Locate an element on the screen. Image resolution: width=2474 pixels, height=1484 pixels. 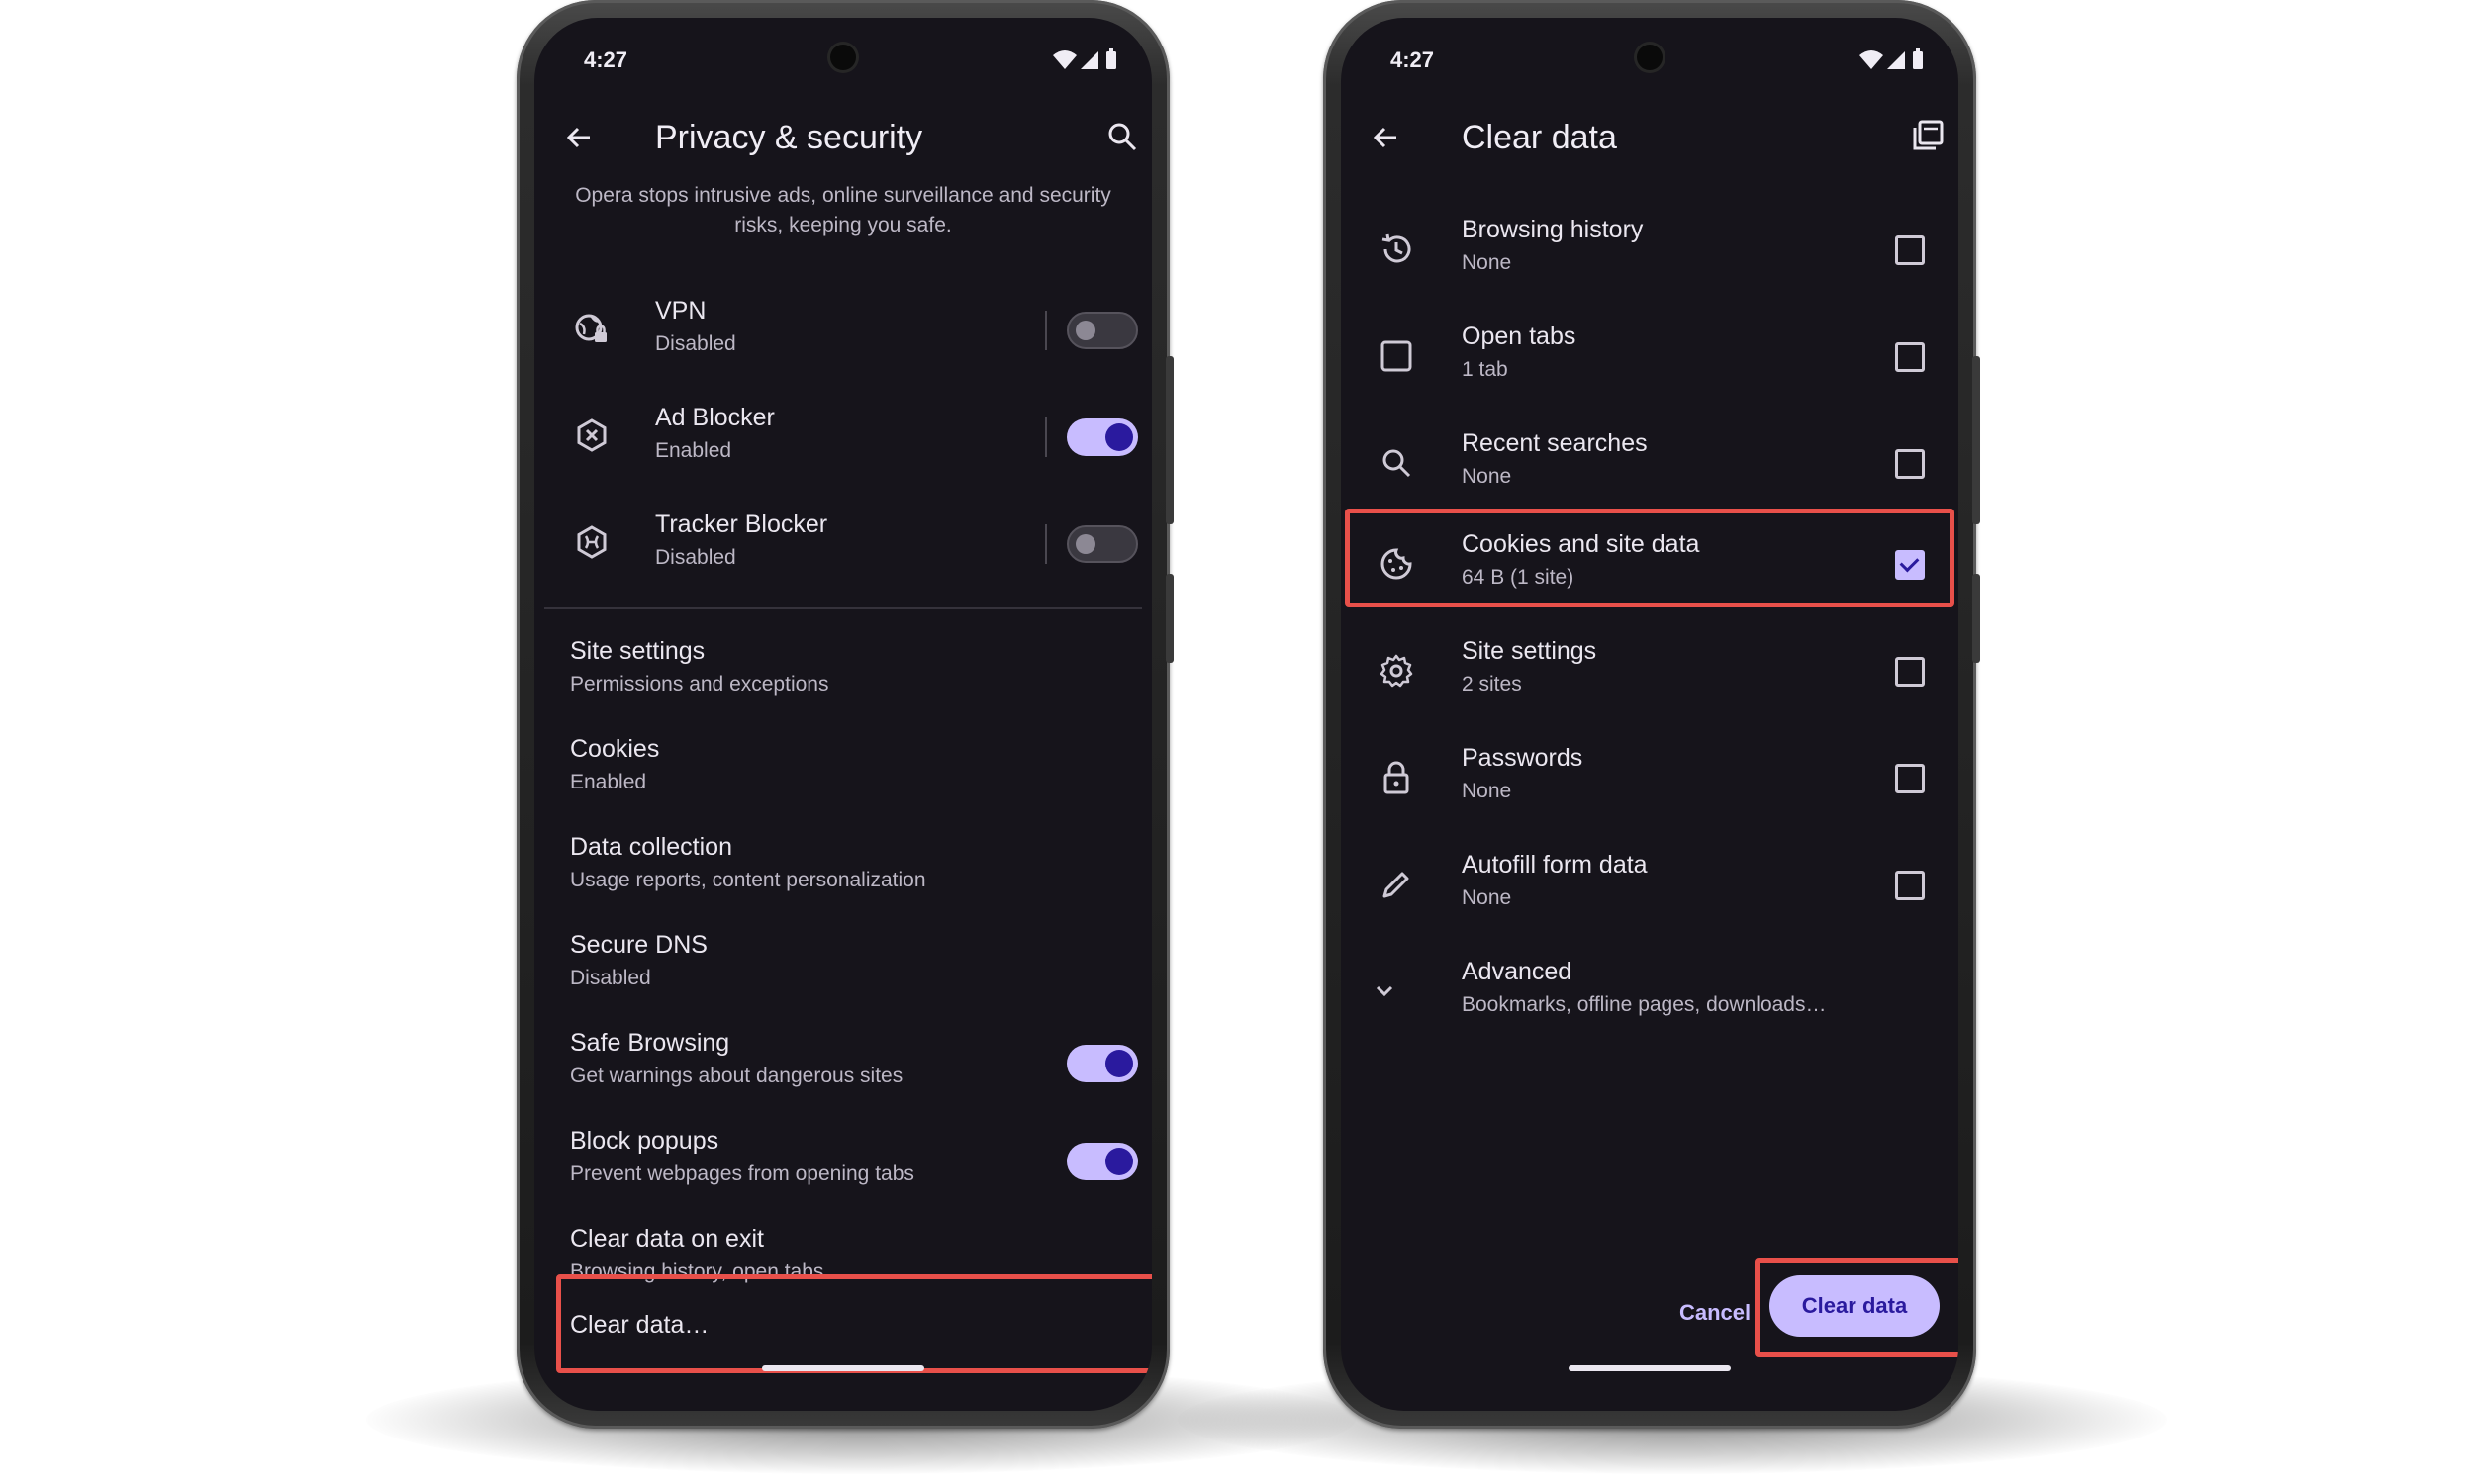
browsing-history-subtitle: None is located at coordinates (1487, 262).